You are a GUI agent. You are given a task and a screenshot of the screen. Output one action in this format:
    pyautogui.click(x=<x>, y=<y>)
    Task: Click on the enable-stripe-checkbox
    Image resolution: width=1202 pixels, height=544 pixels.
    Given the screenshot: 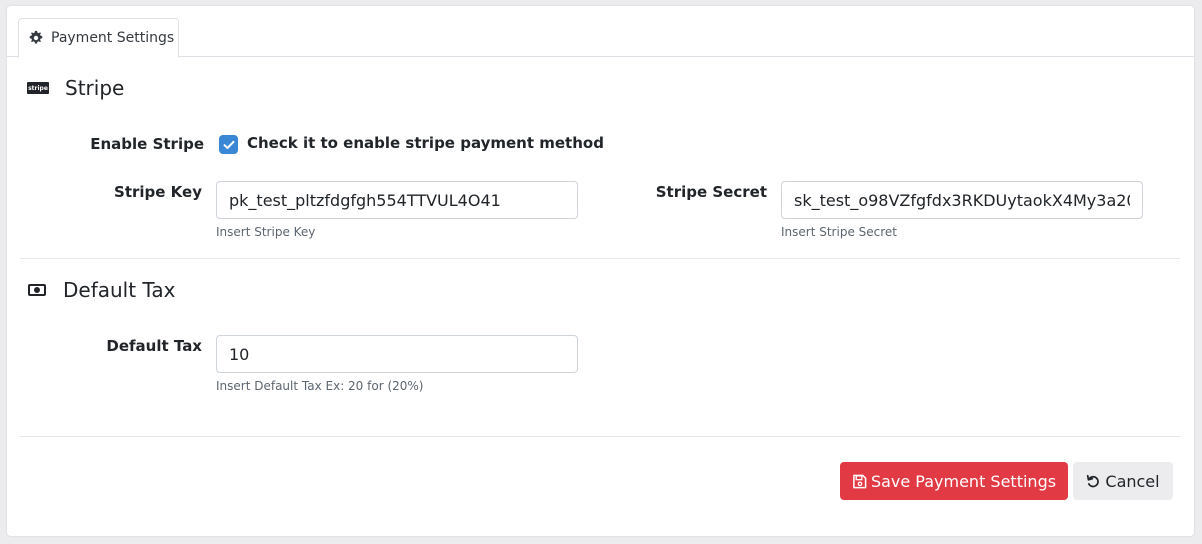 What is the action you would take?
    pyautogui.click(x=228, y=144)
    